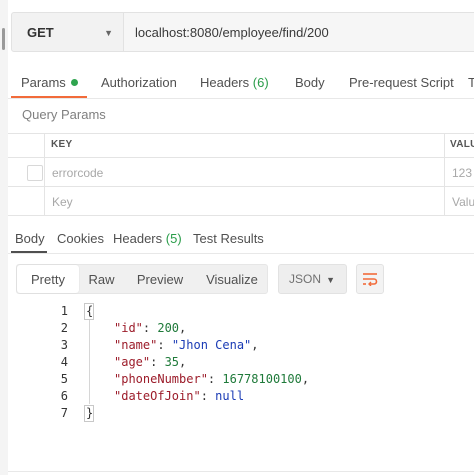 The height and width of the screenshot is (475, 474). Describe the element at coordinates (90, 413) in the screenshot. I see `json-close-brace: }` at that location.